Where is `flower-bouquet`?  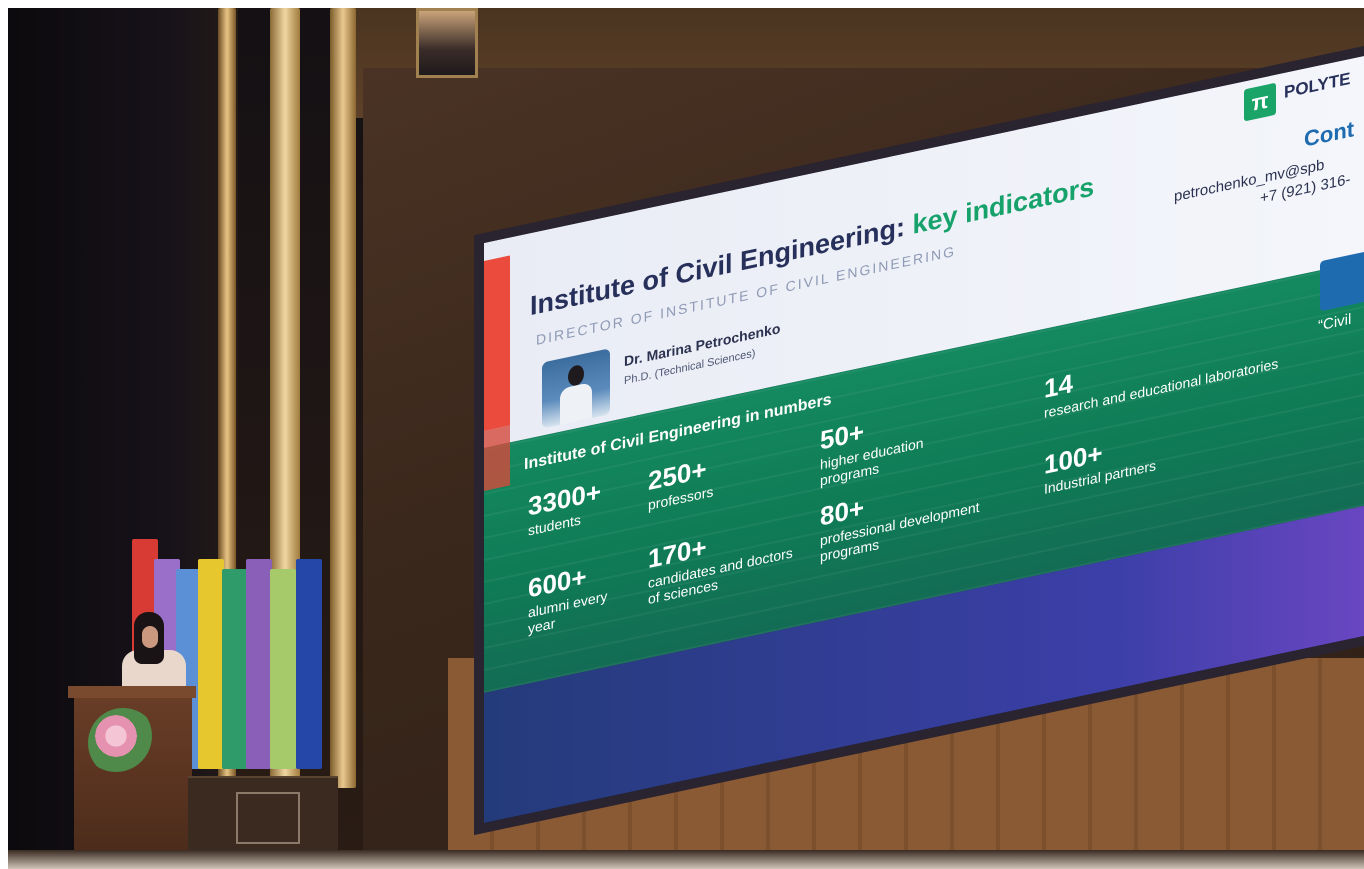
flower-bouquet is located at coordinates (123, 743).